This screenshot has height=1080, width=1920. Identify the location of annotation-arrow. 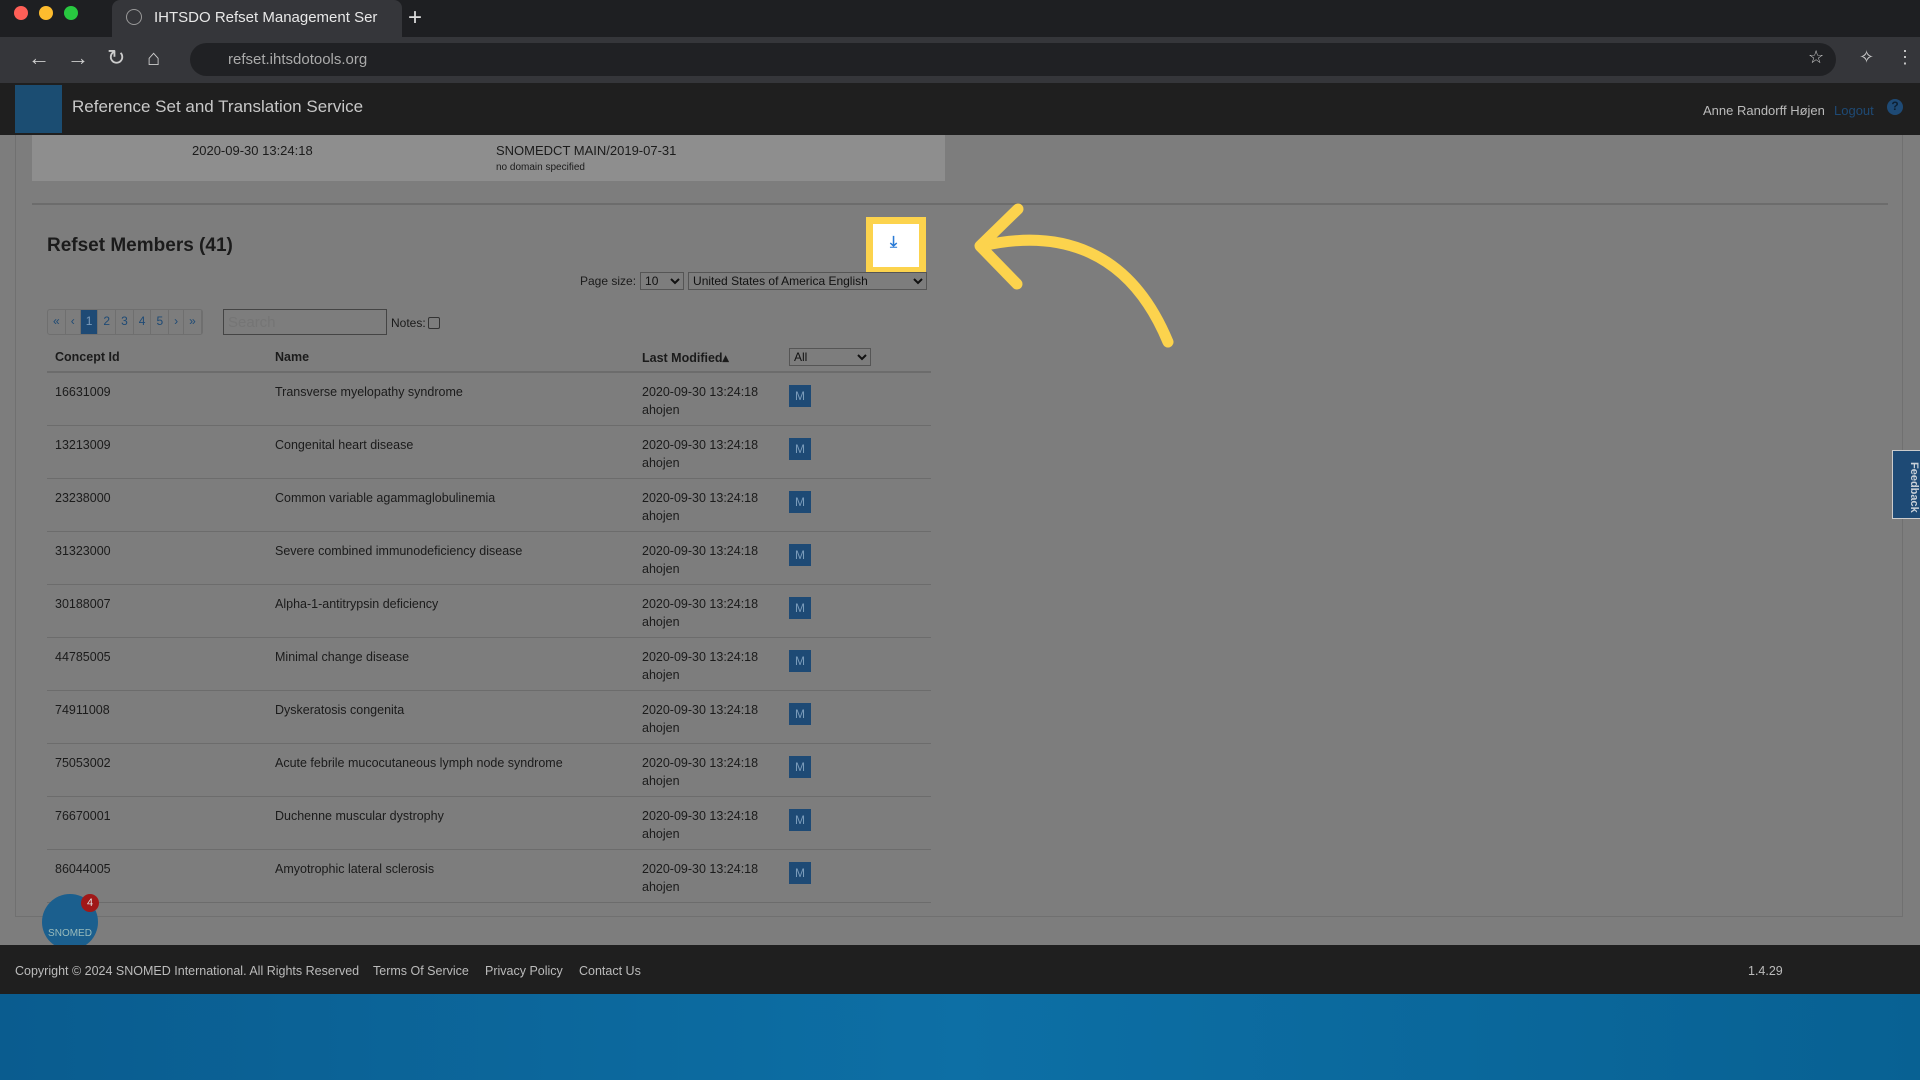
(1074, 275).